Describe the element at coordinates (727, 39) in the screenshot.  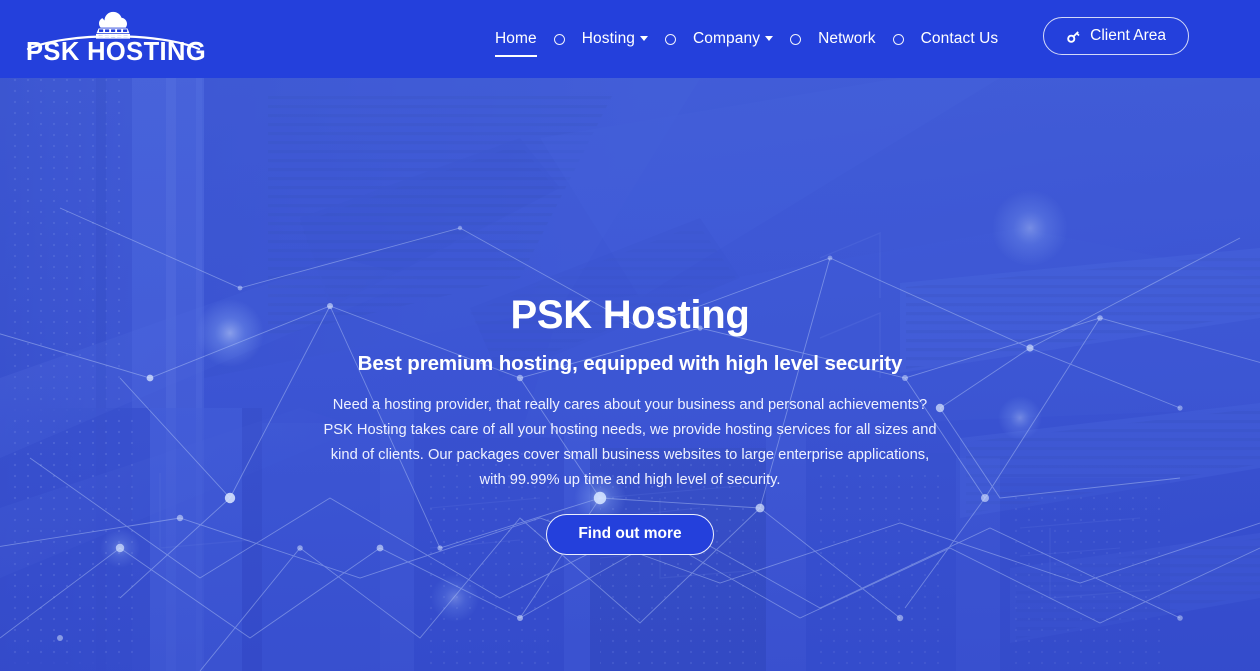
I see `nav-item-company-label: Company` at that location.